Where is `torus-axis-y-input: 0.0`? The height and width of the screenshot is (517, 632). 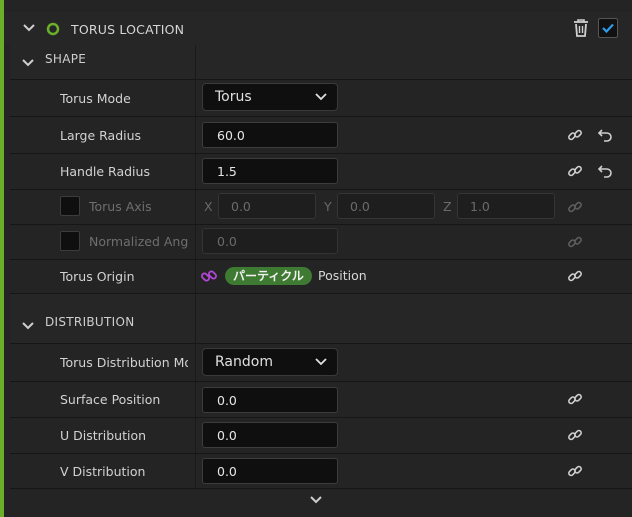
torus-axis-y-input: 0.0 is located at coordinates (386, 206).